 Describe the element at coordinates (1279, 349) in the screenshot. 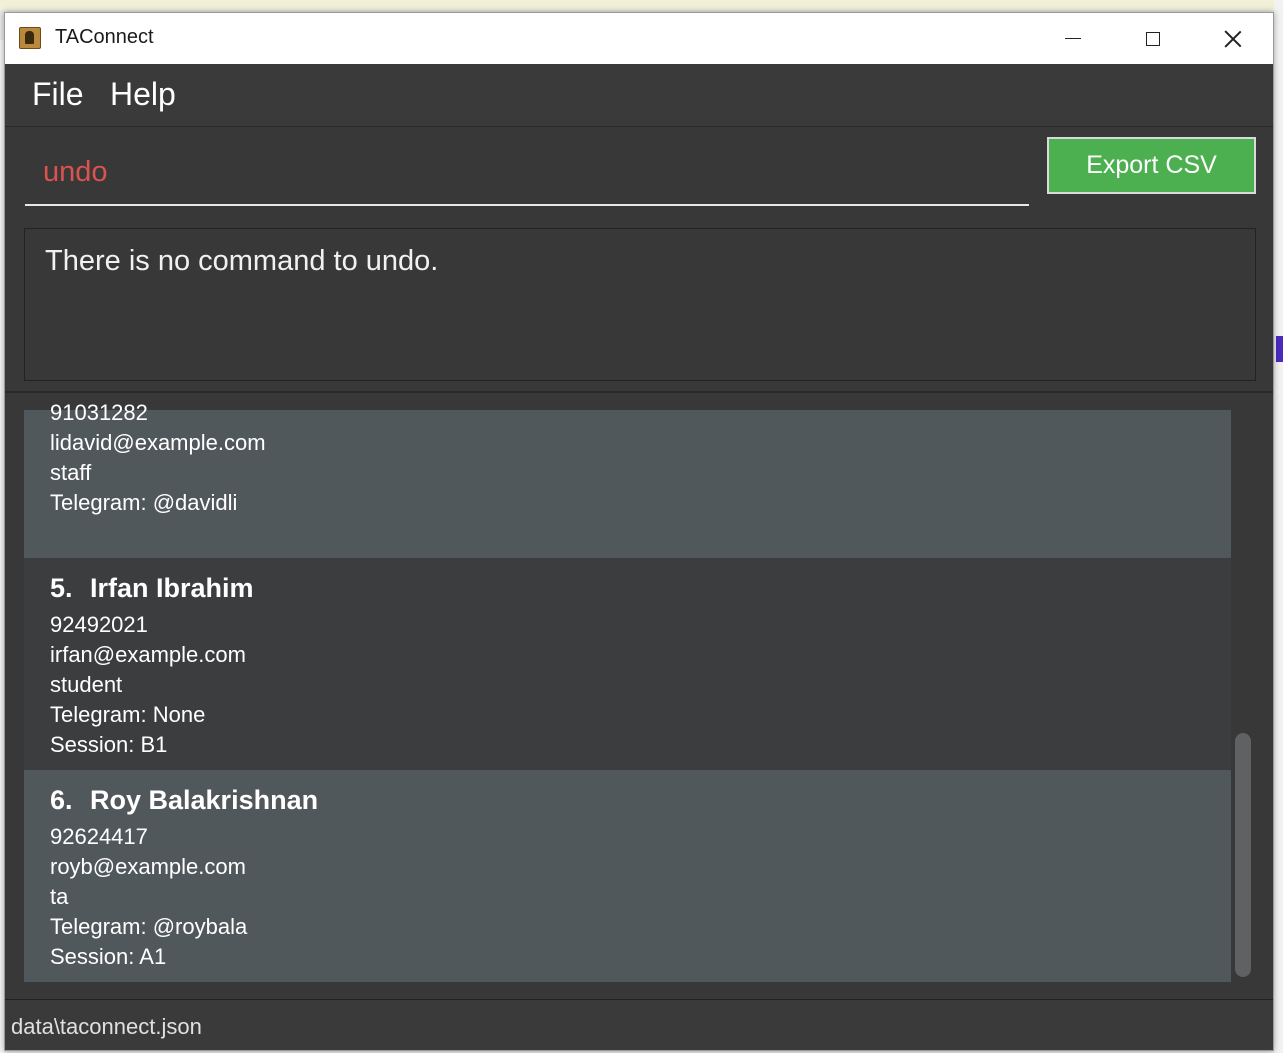

I see `desktop-background-accent` at that location.